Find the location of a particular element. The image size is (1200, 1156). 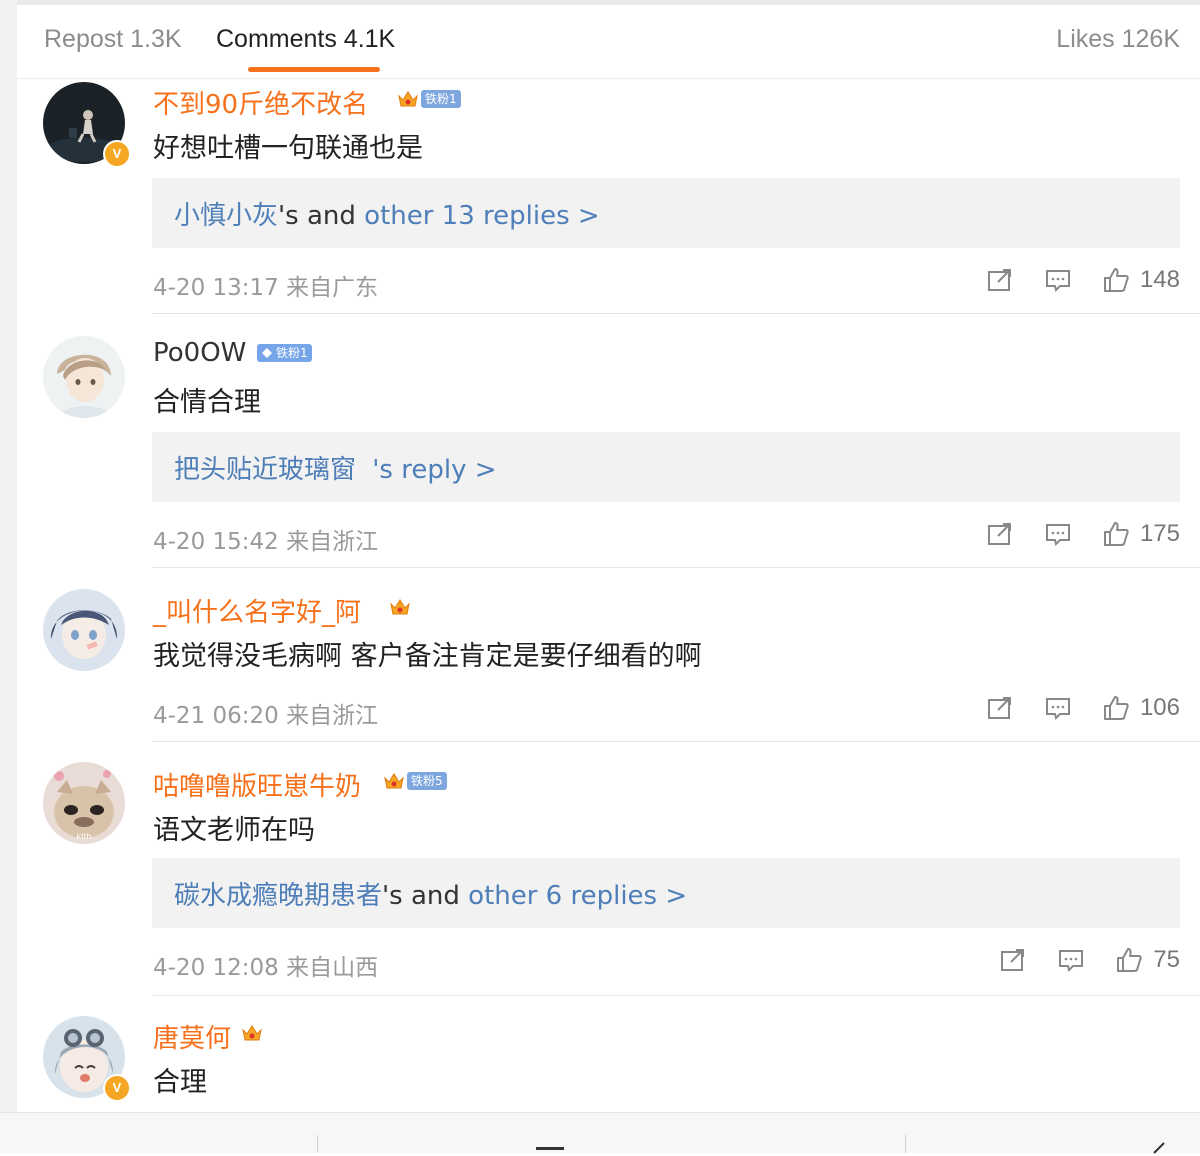

bottom-toolbar is located at coordinates (600, 1133).